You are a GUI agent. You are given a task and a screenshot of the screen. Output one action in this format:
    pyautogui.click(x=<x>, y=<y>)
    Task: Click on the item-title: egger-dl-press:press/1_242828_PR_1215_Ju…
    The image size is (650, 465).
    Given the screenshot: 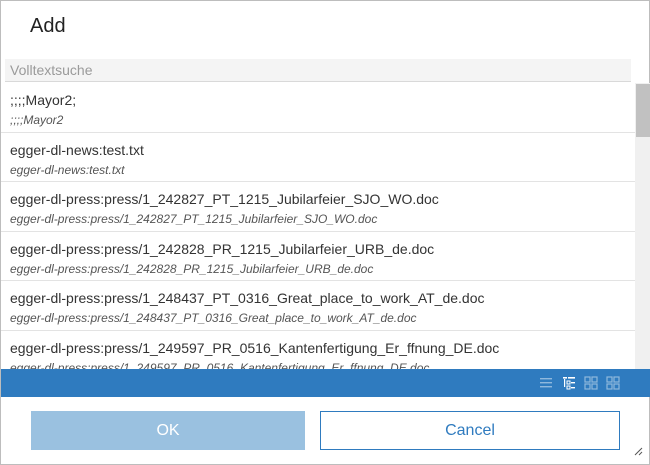 What is the action you would take?
    pyautogui.click(x=222, y=248)
    